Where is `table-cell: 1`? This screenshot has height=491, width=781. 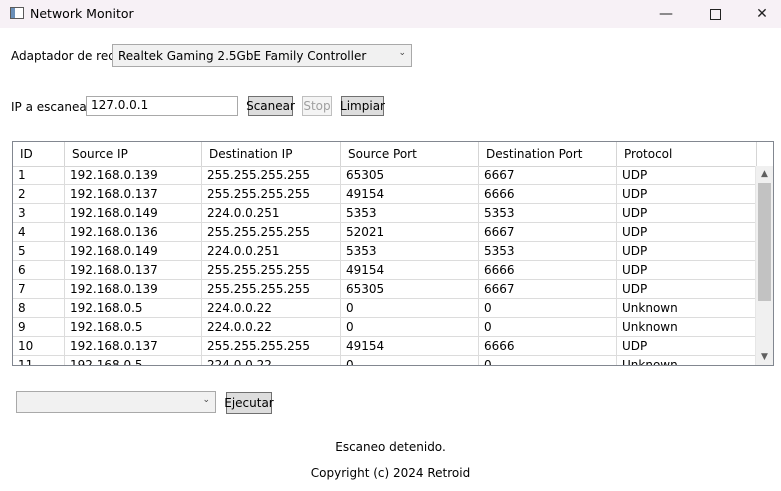
table-cell: 1 is located at coordinates (39, 175).